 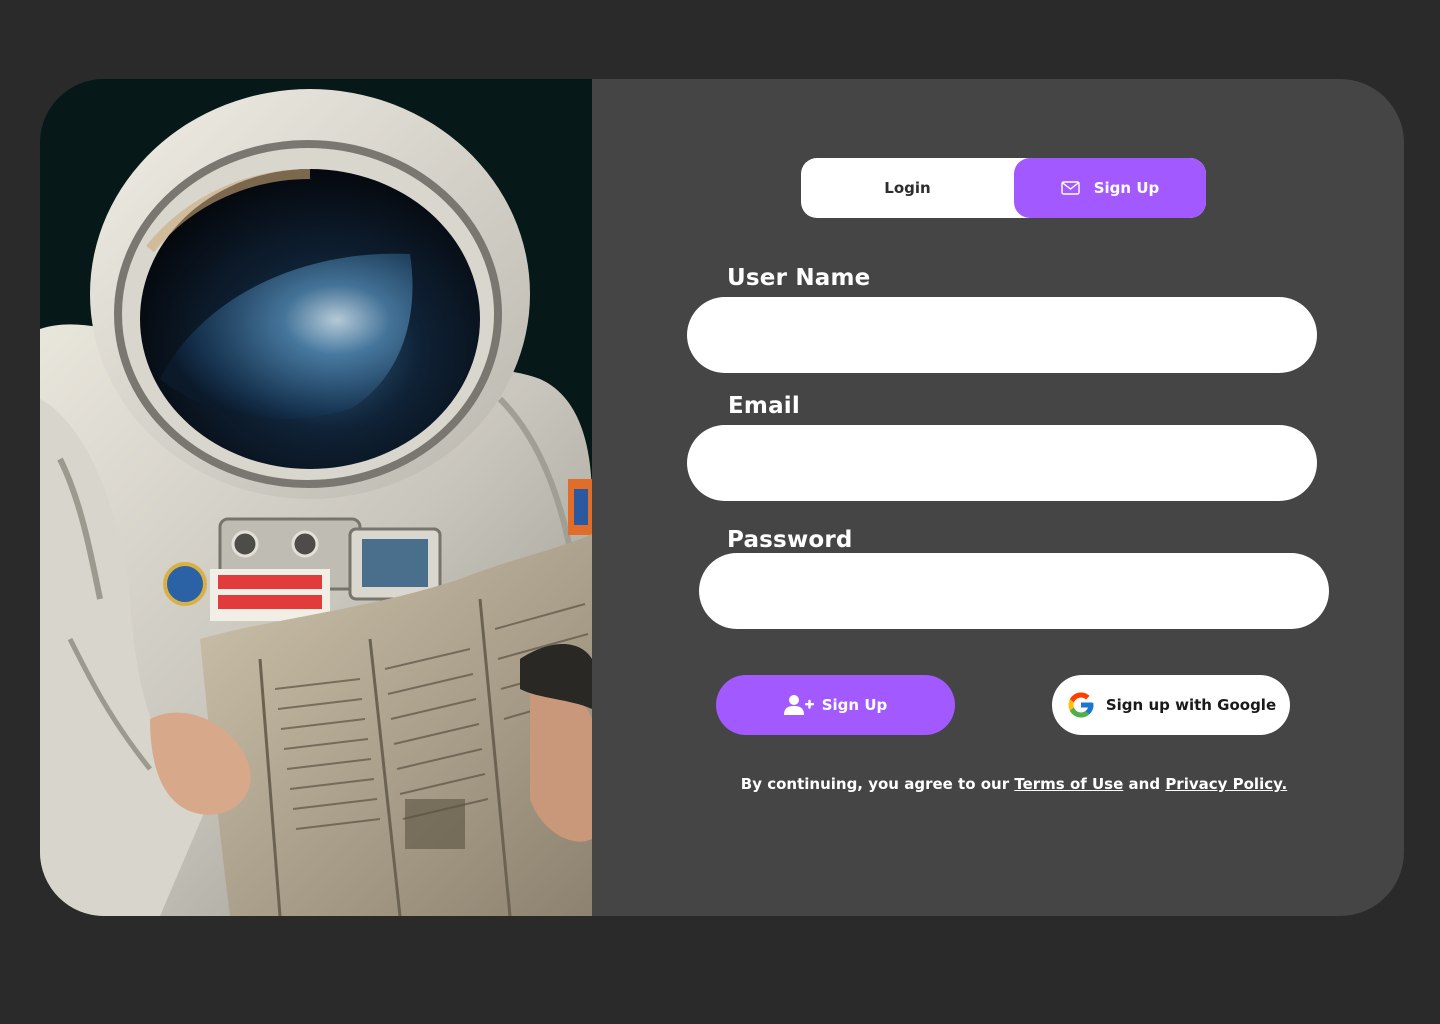 I want to click on tab-login-label: Login, so click(x=907, y=188).